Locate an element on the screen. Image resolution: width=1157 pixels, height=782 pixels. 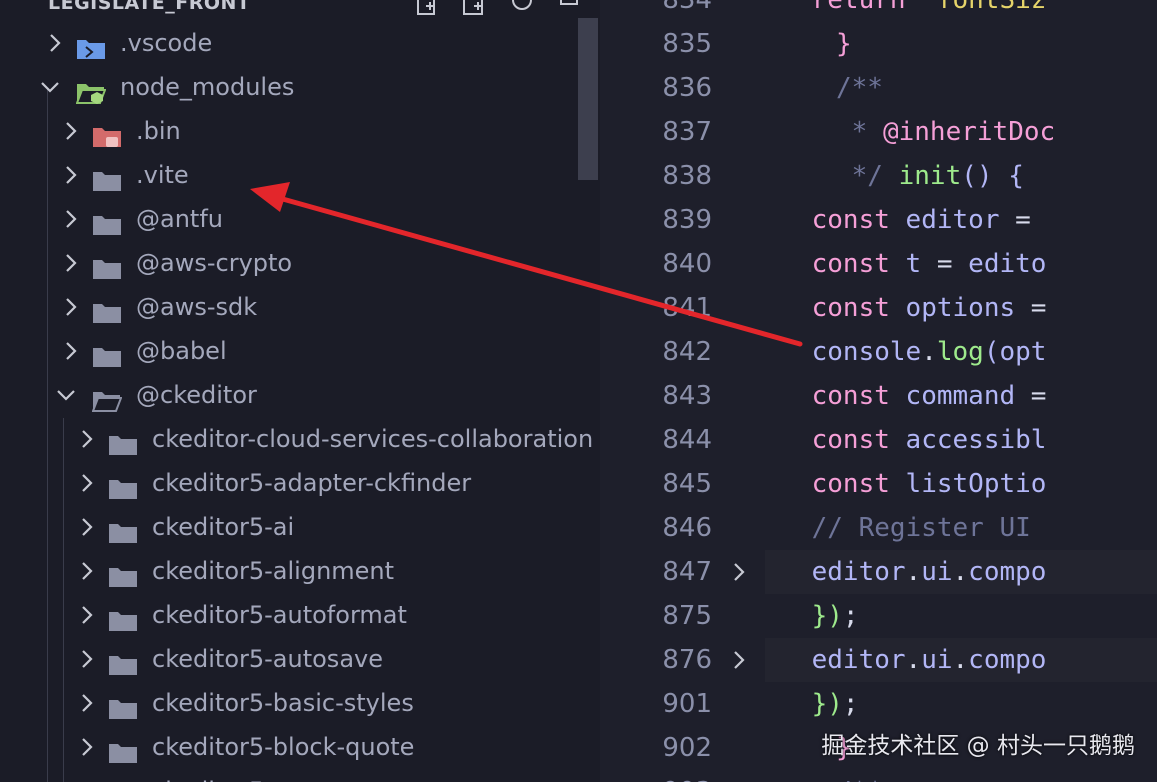
tree-item: ckeditor5-ai is located at coordinates (300, 527).